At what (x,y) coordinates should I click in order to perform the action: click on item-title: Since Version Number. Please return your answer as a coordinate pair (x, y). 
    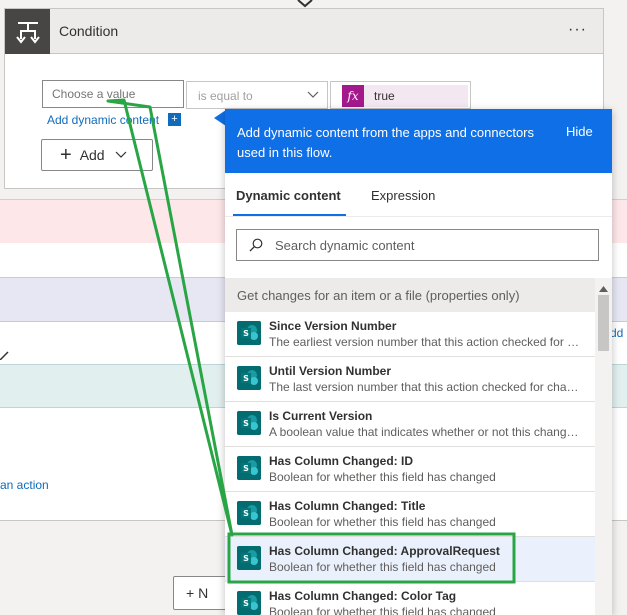
    Looking at the image, I should click on (333, 326).